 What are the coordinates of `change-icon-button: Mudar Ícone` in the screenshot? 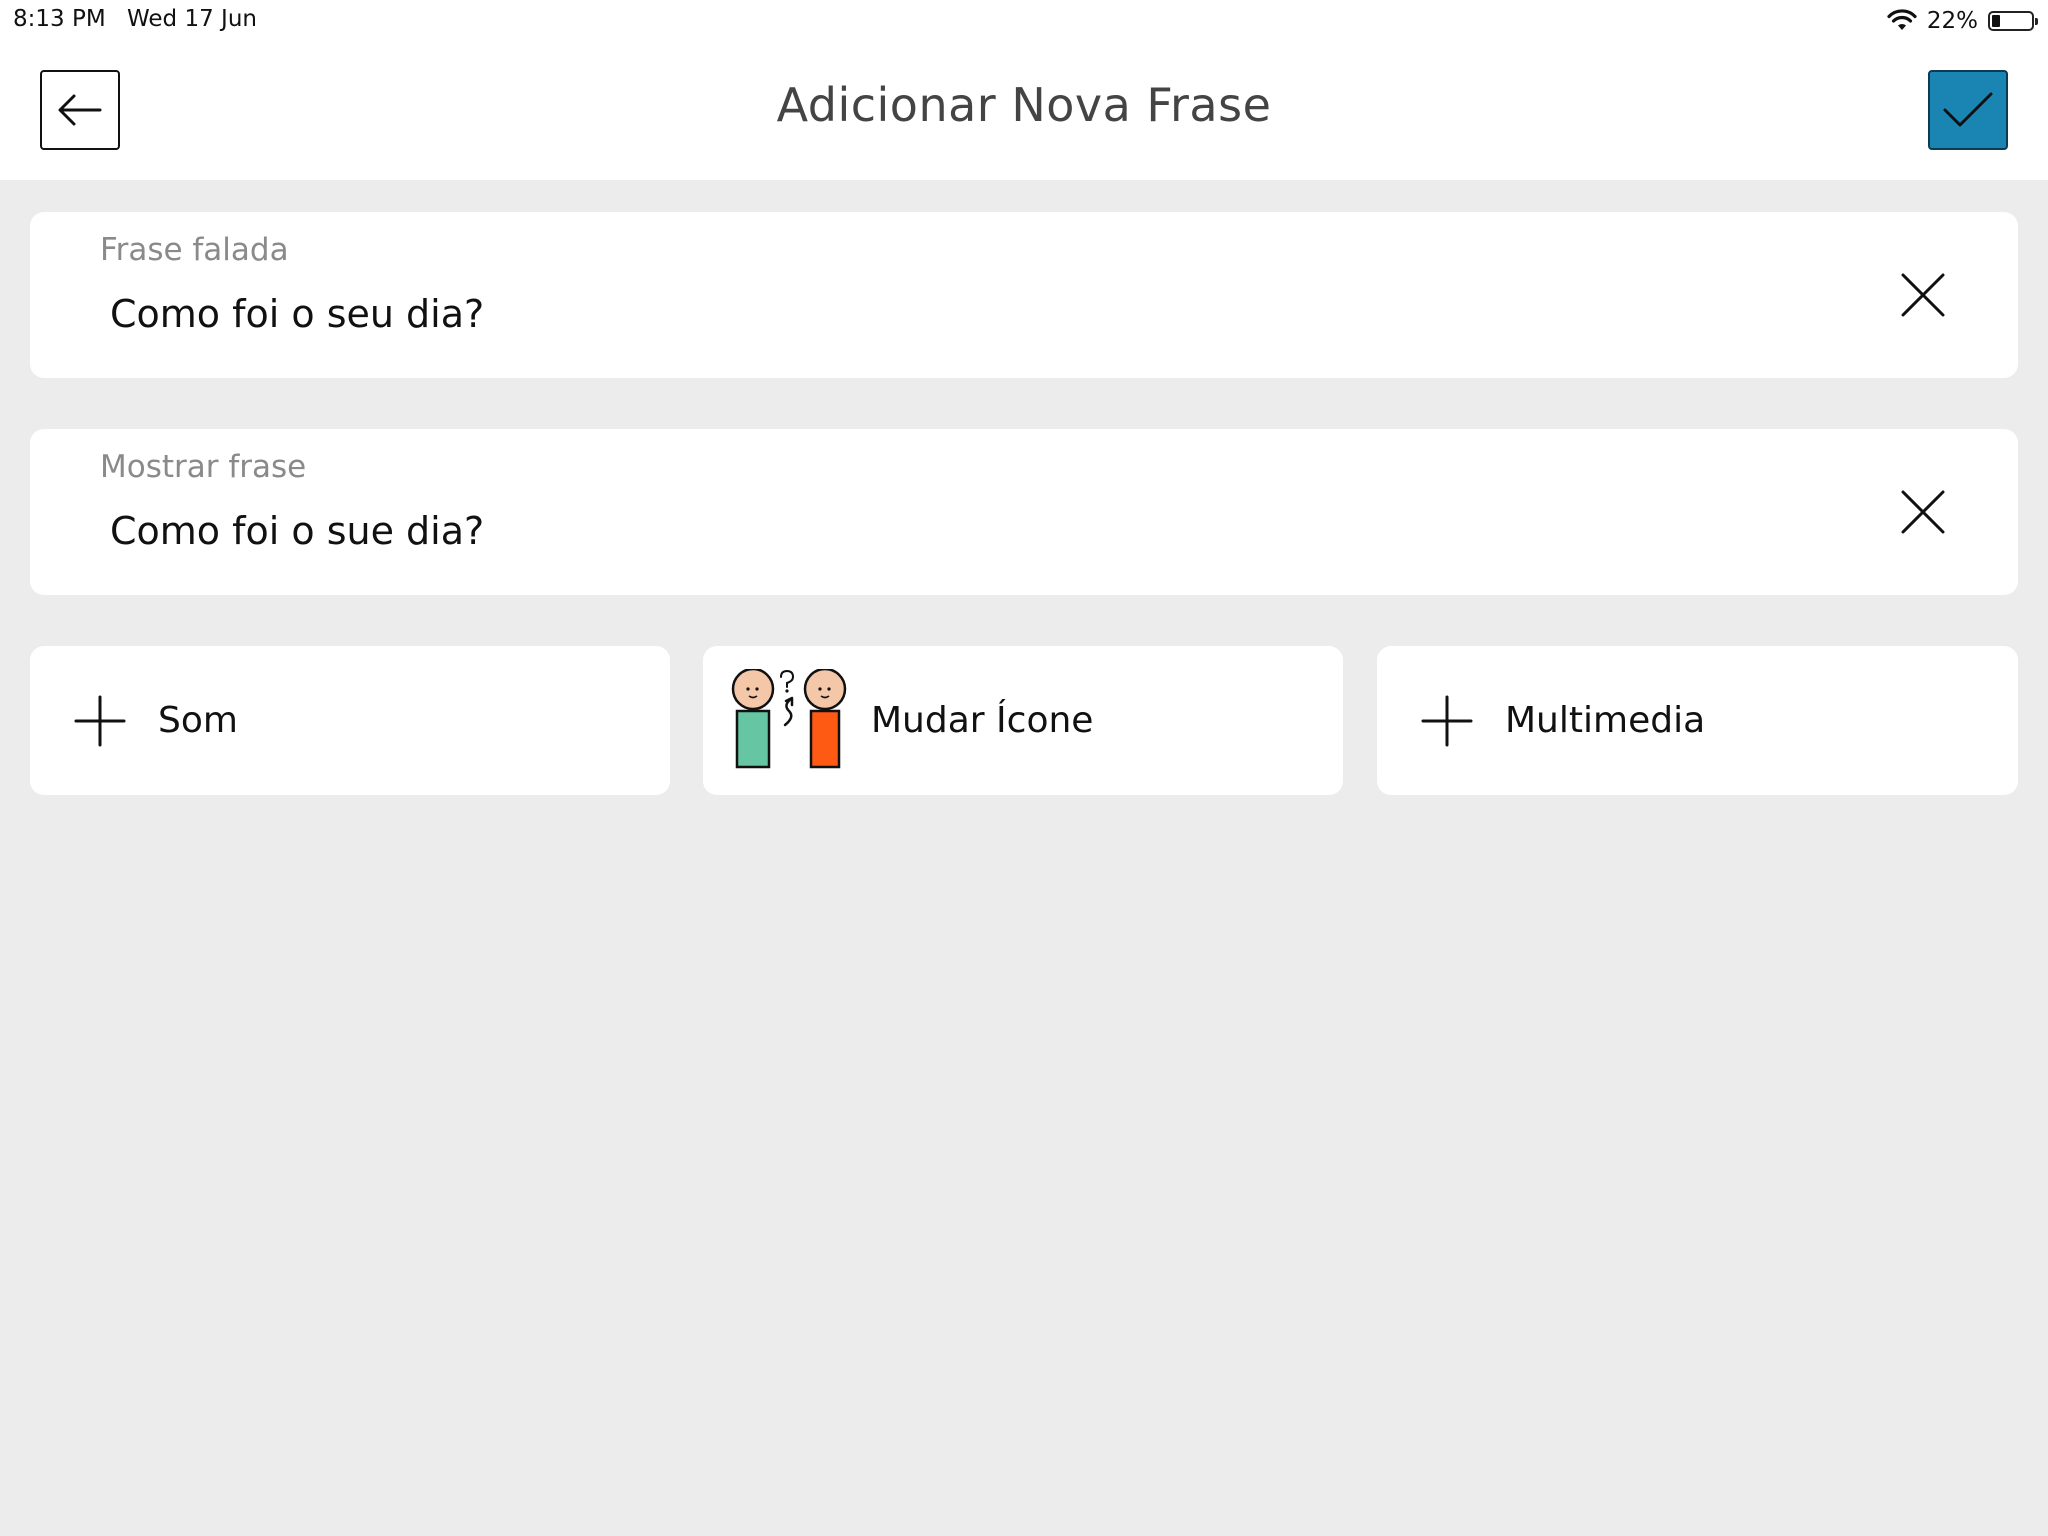 It's located at (1023, 720).